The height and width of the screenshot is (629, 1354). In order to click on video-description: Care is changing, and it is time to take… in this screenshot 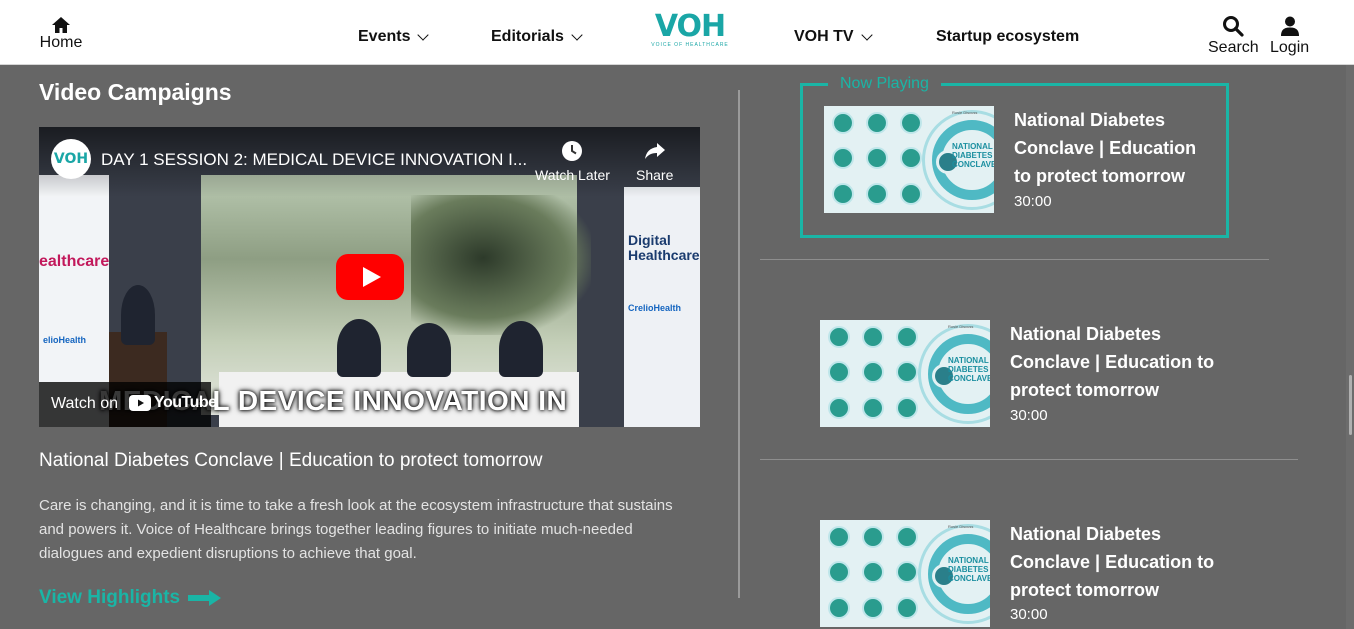, I will do `click(356, 529)`.